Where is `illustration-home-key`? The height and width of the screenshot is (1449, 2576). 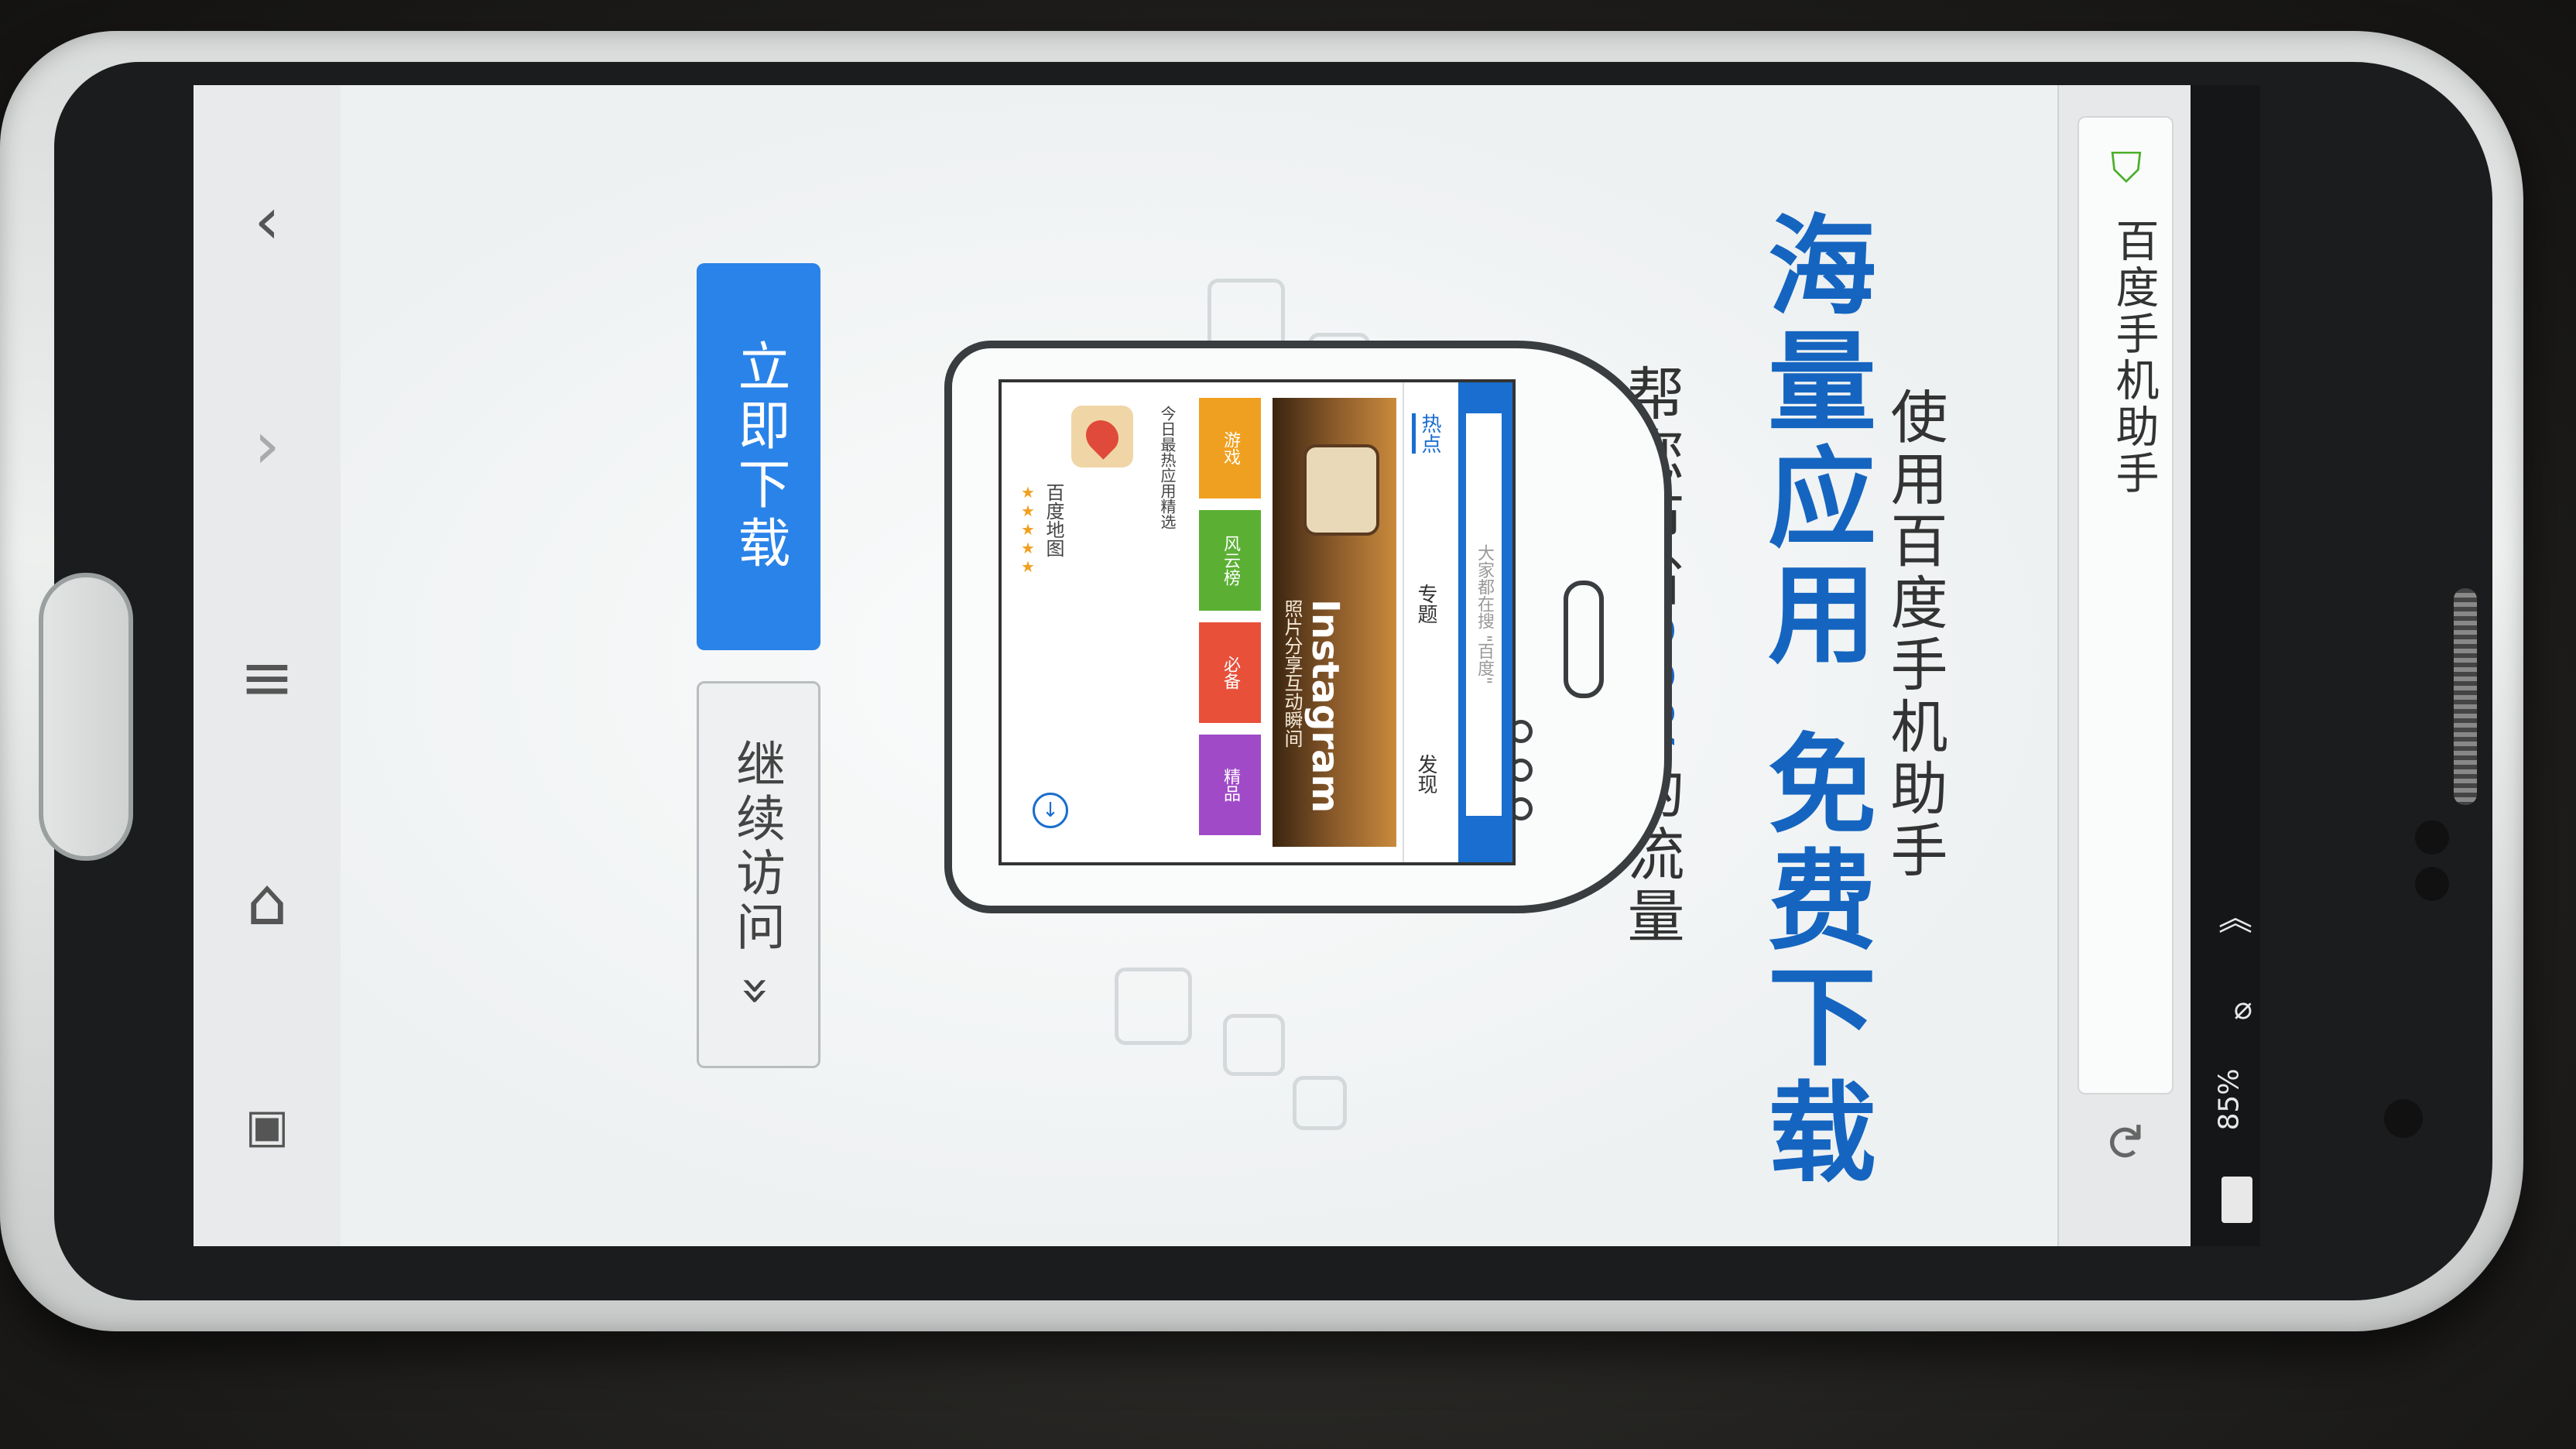
illustration-home-key is located at coordinates (1584, 639).